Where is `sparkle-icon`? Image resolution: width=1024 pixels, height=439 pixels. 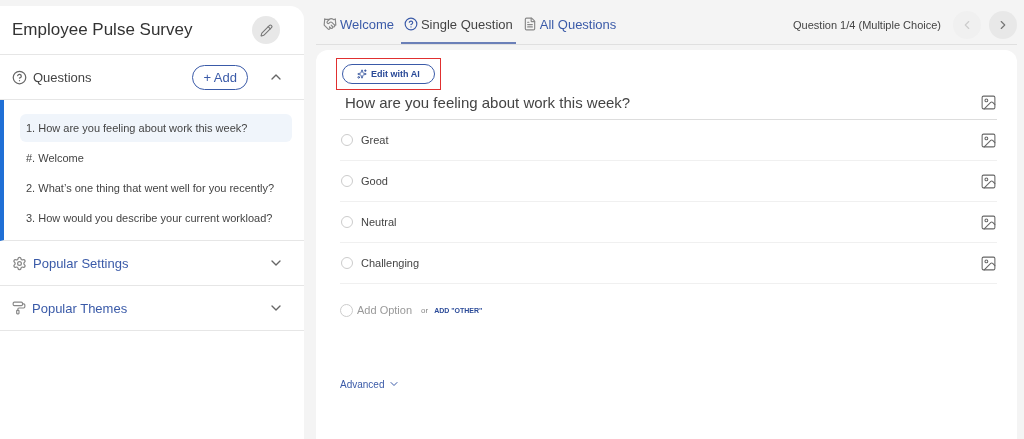
sparkle-icon is located at coordinates (362, 74).